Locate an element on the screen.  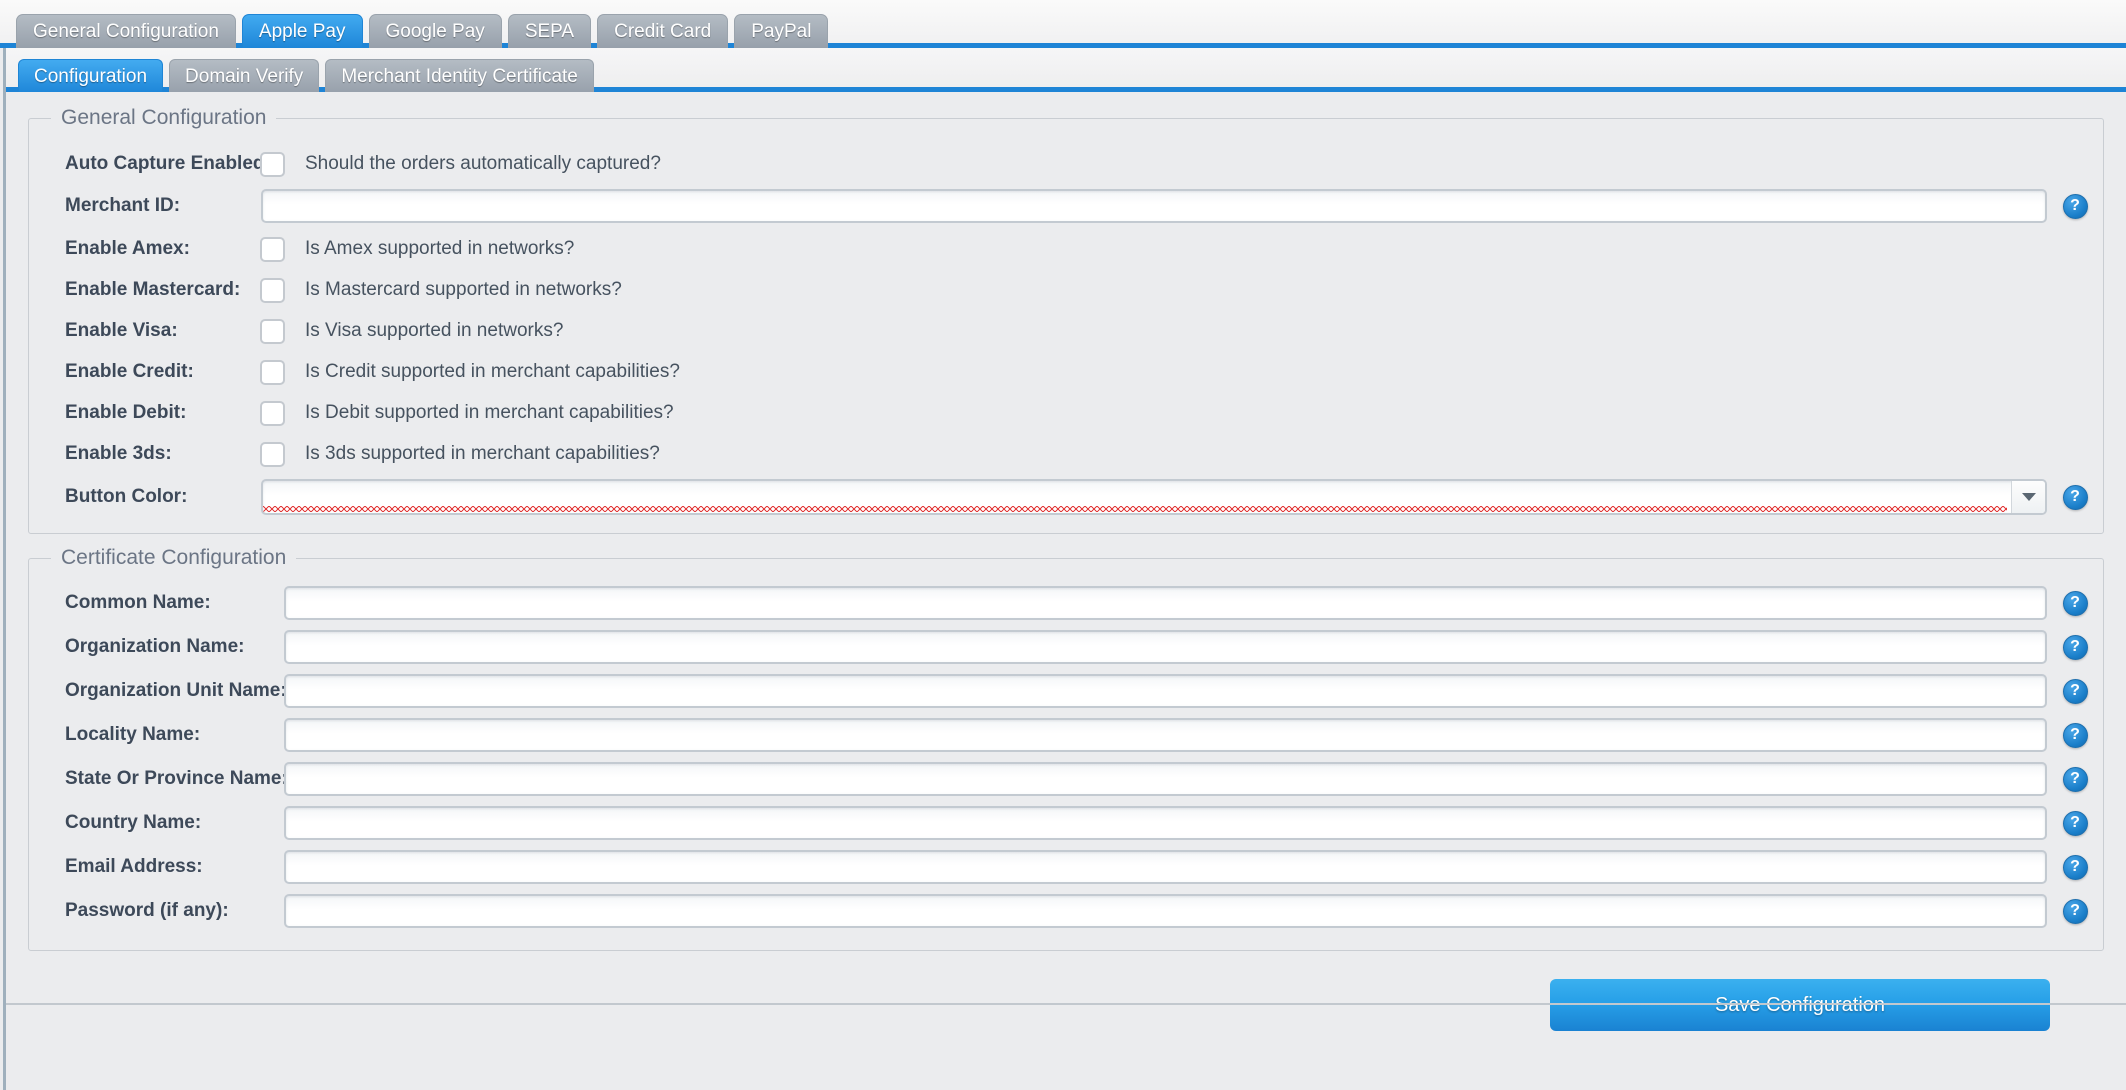
locality-name-label: Locality Name: is located at coordinates (133, 734).